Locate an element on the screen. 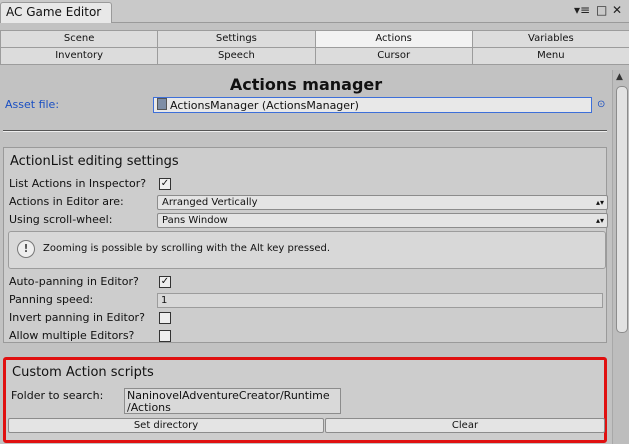  multiple-editors-checkbox is located at coordinates (165, 336).